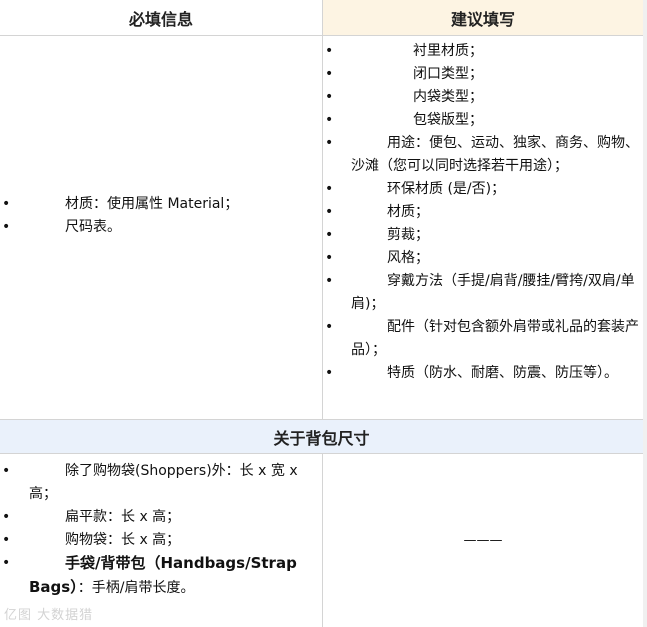  Describe the element at coordinates (645, 313) in the screenshot. I see `right-edge-bar` at that location.